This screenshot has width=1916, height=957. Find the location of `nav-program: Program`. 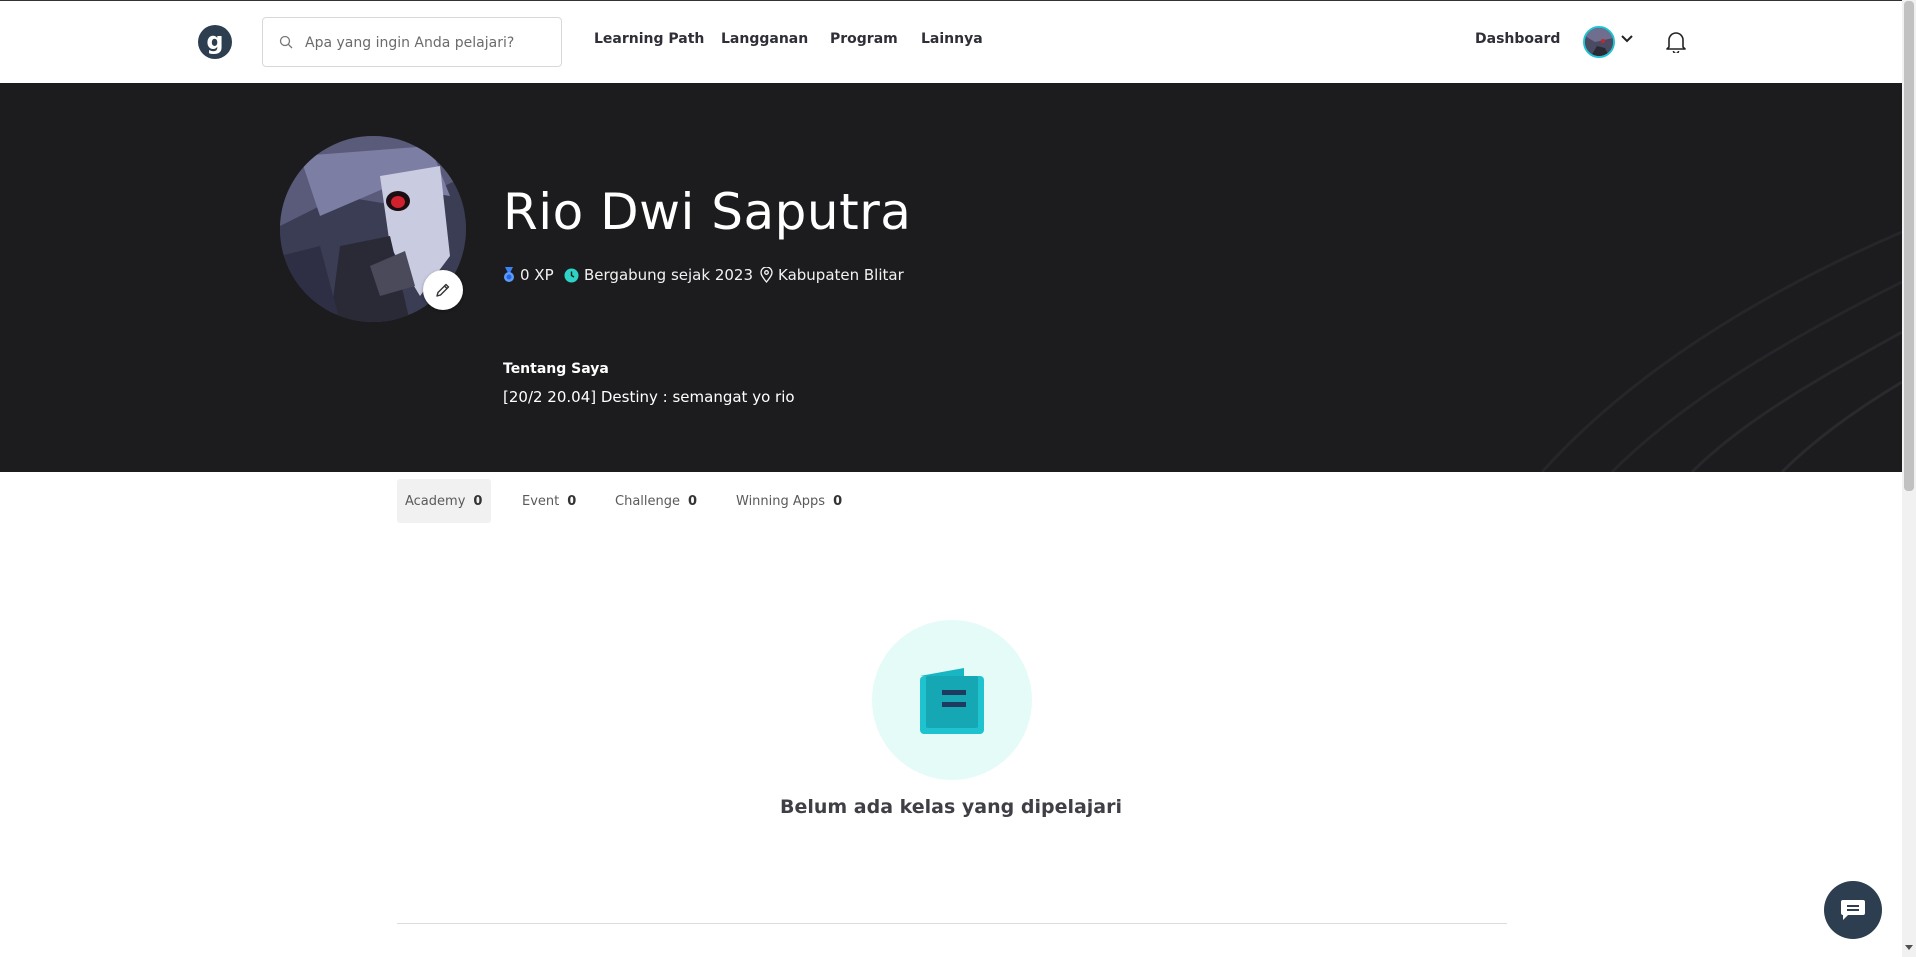

nav-program: Program is located at coordinates (864, 39).